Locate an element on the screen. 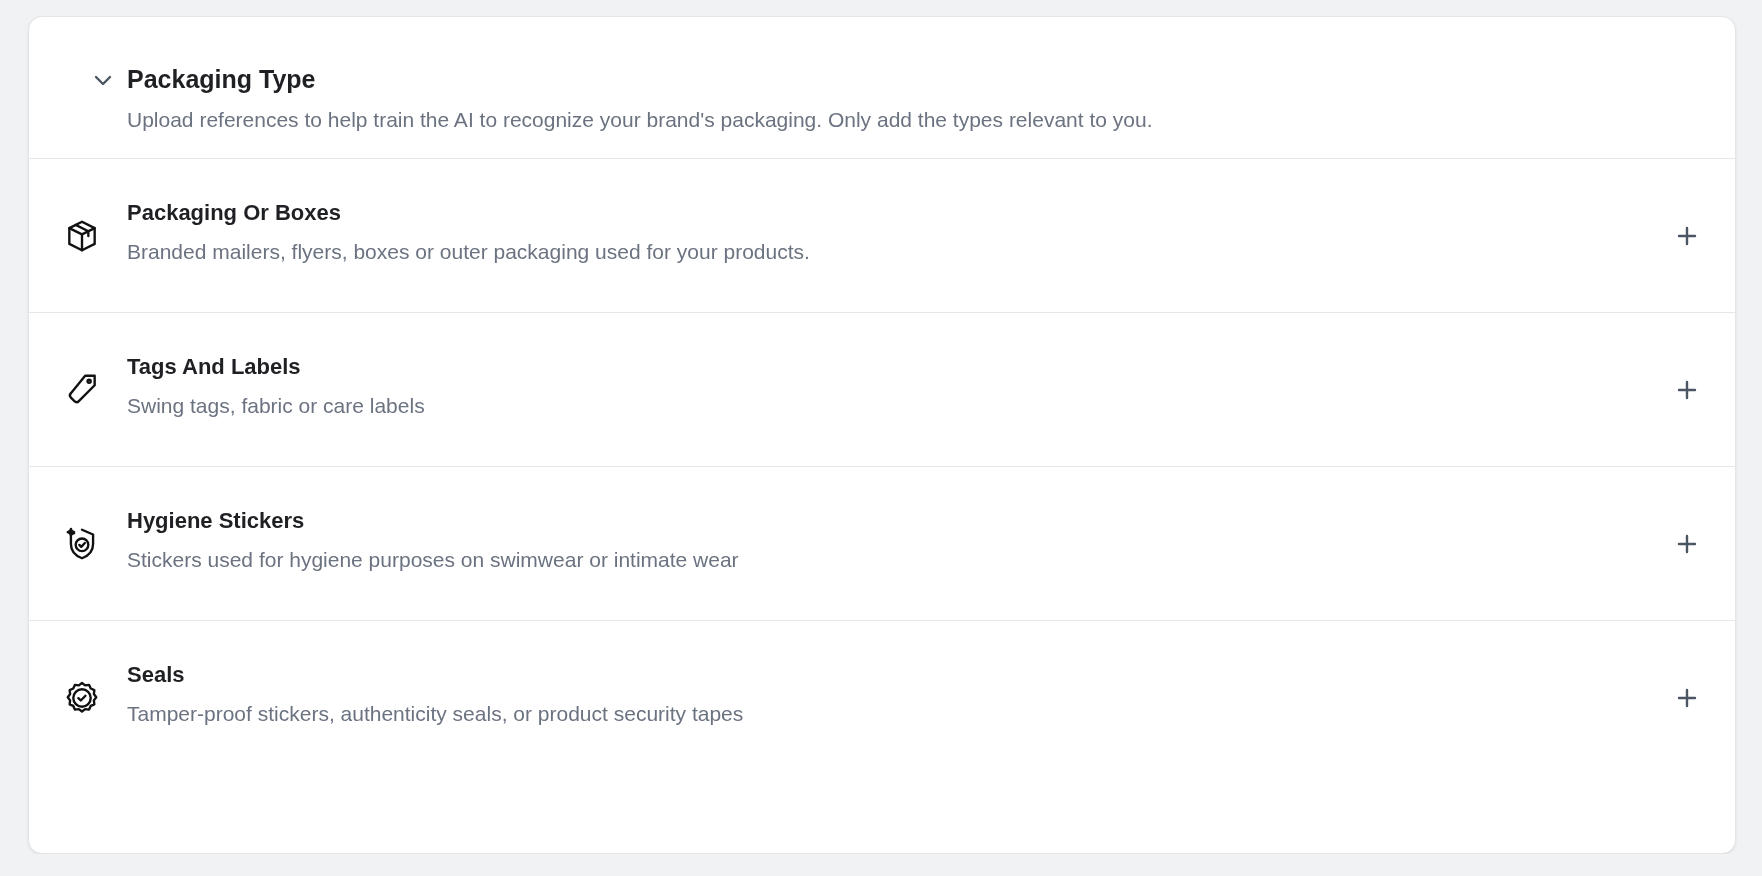 The image size is (1762, 876). item-title: Hygiene Stickers is located at coordinates (216, 520).